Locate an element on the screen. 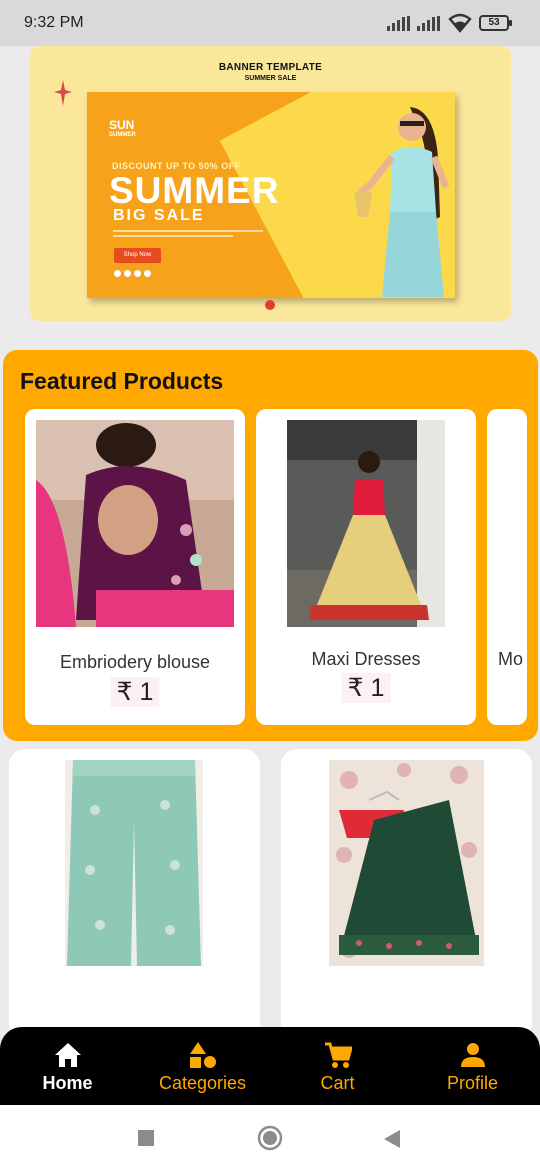 The height and width of the screenshot is (1170, 540). cart-icon is located at coordinates (338, 1055).